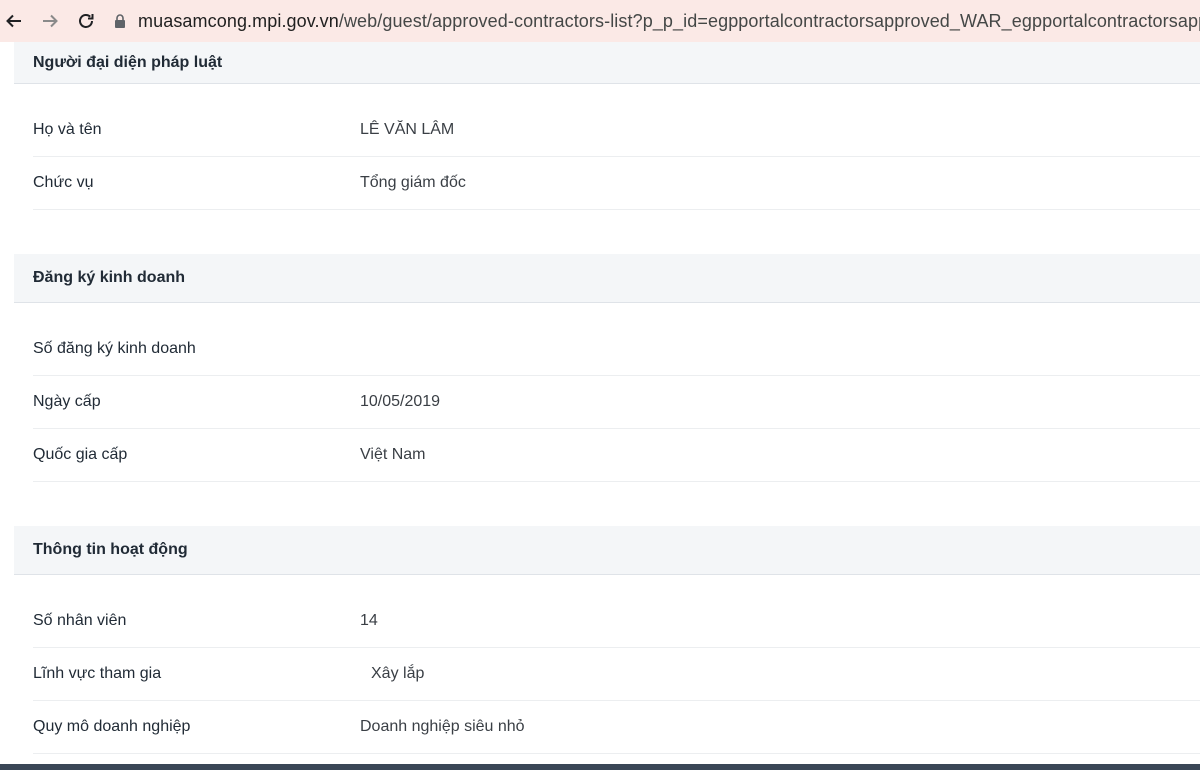 This screenshot has height=770, width=1200. Describe the element at coordinates (238, 20) in the screenshot. I see `url-host: muasamcong.mpi.gov.vn` at that location.